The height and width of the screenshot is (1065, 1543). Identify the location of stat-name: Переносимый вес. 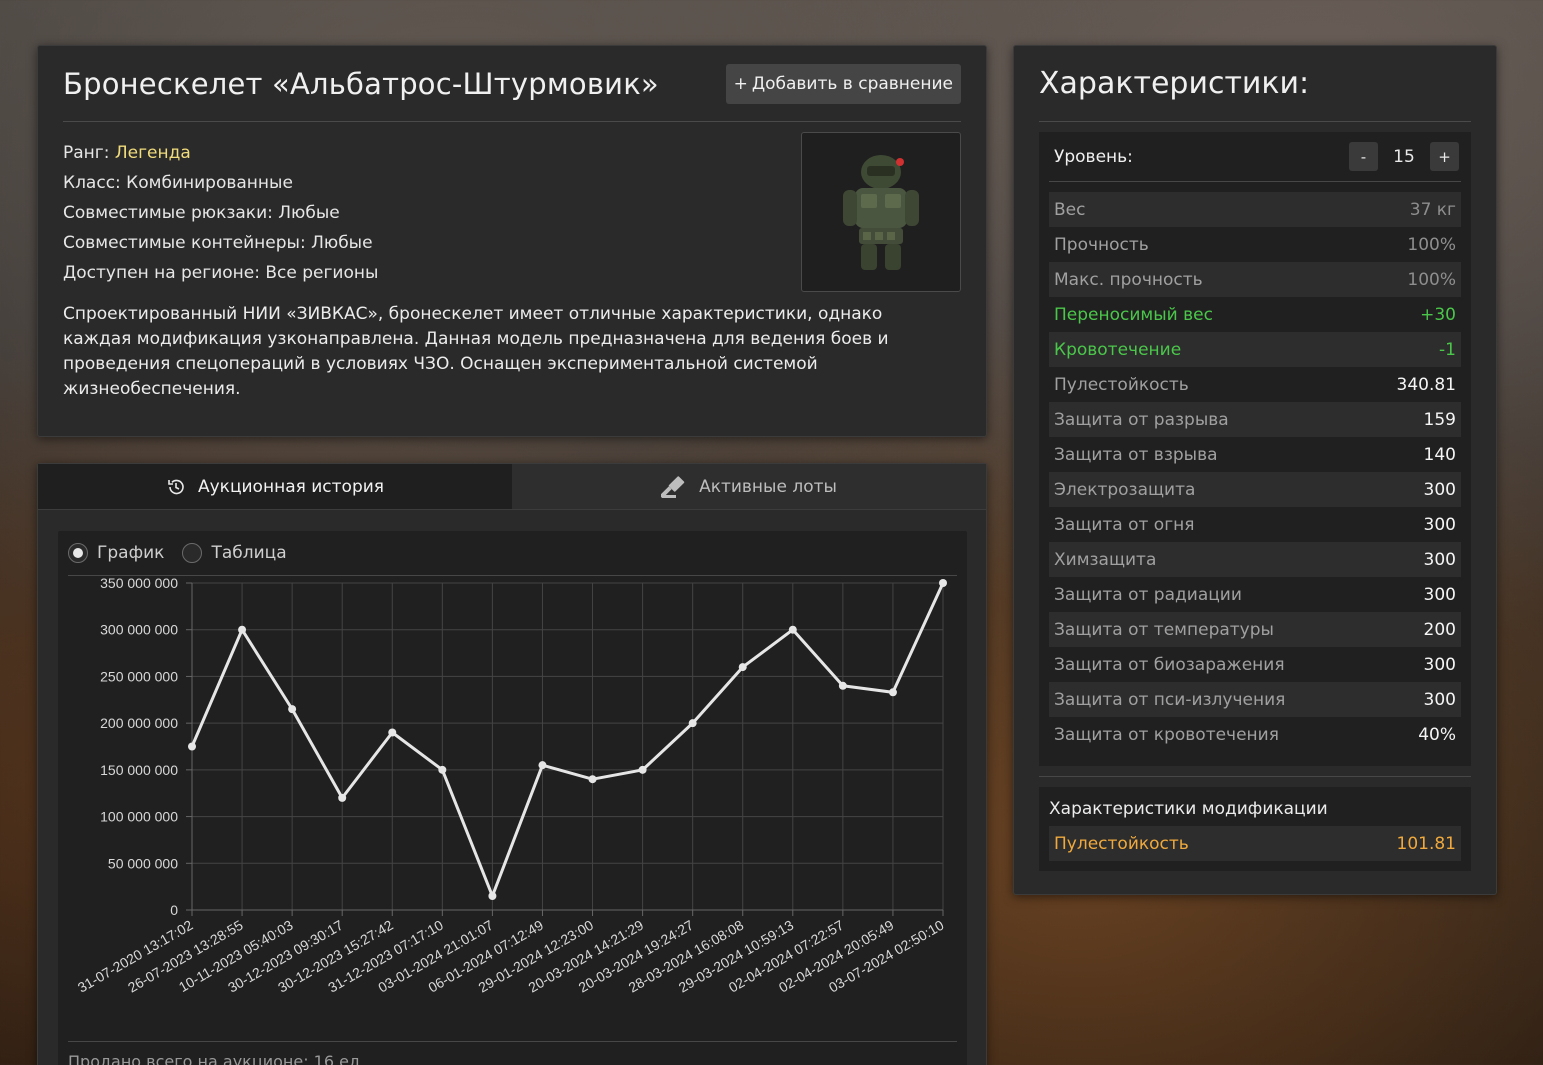
(1133, 314).